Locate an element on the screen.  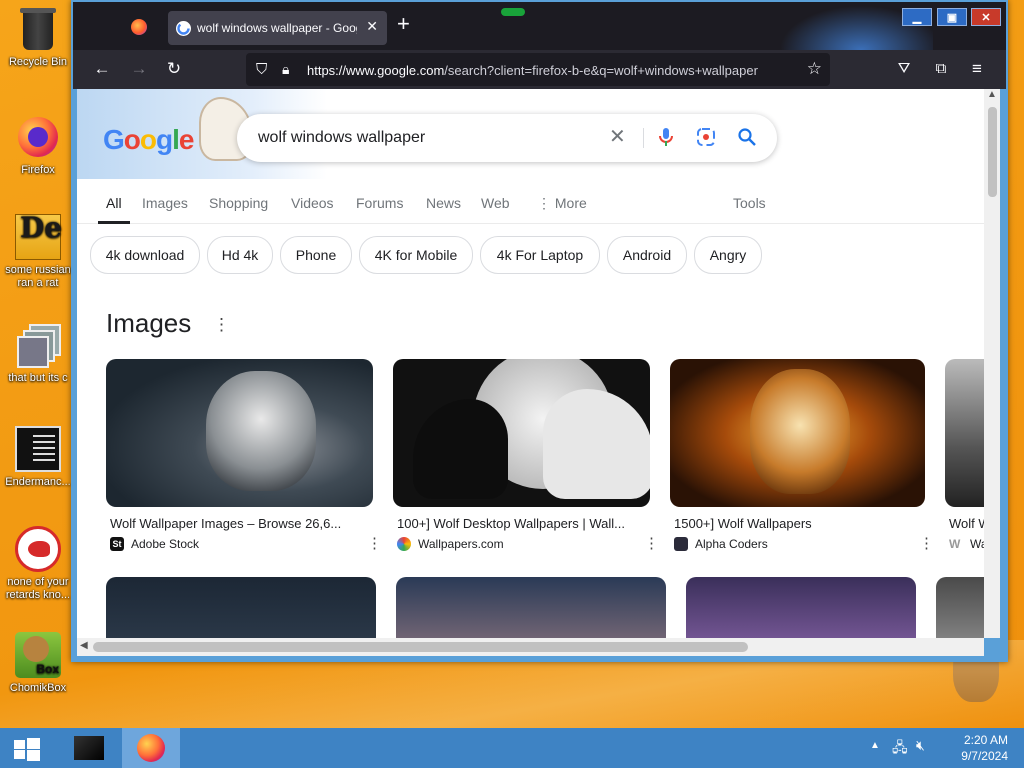
lens-search-icon is located at coordinates (706, 139).